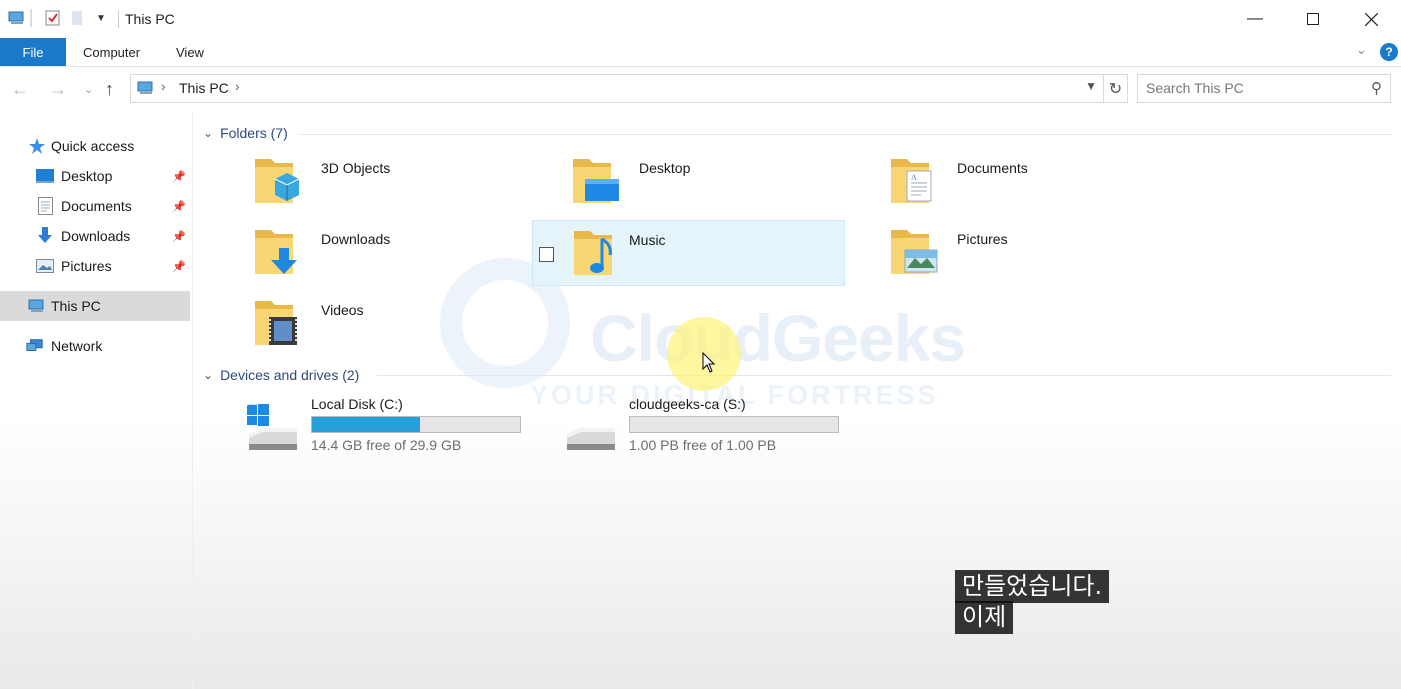 The width and height of the screenshot is (1401, 689). I want to click on sidebar-item-pictures: Pictures 📌, so click(95, 266).